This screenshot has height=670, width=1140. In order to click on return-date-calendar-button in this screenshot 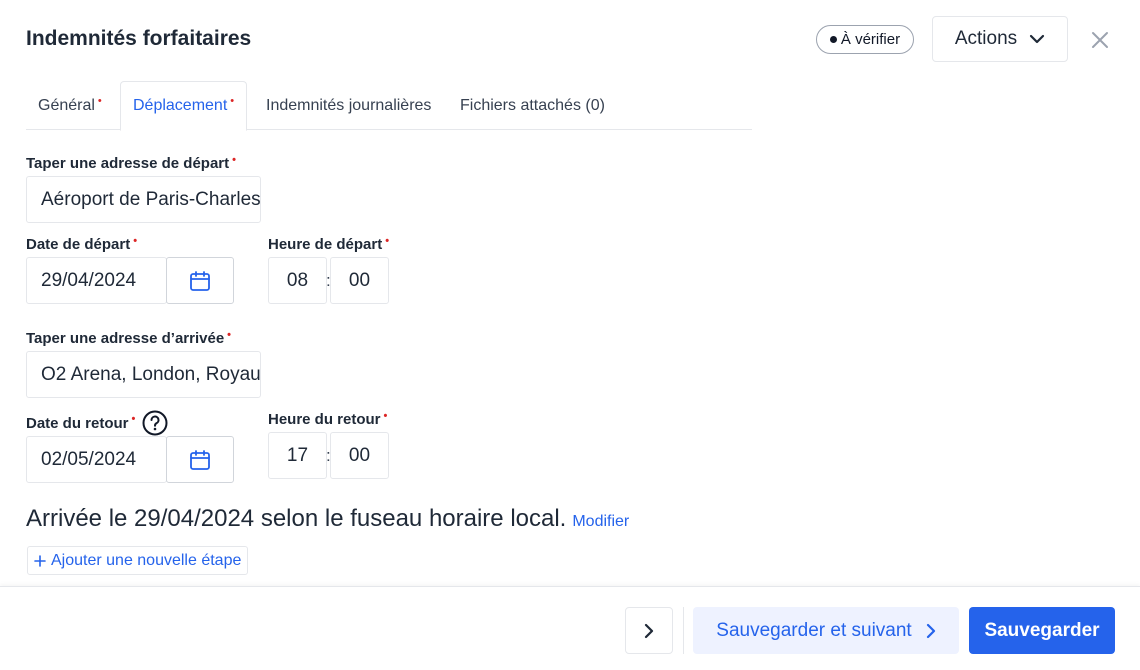, I will do `click(200, 459)`.